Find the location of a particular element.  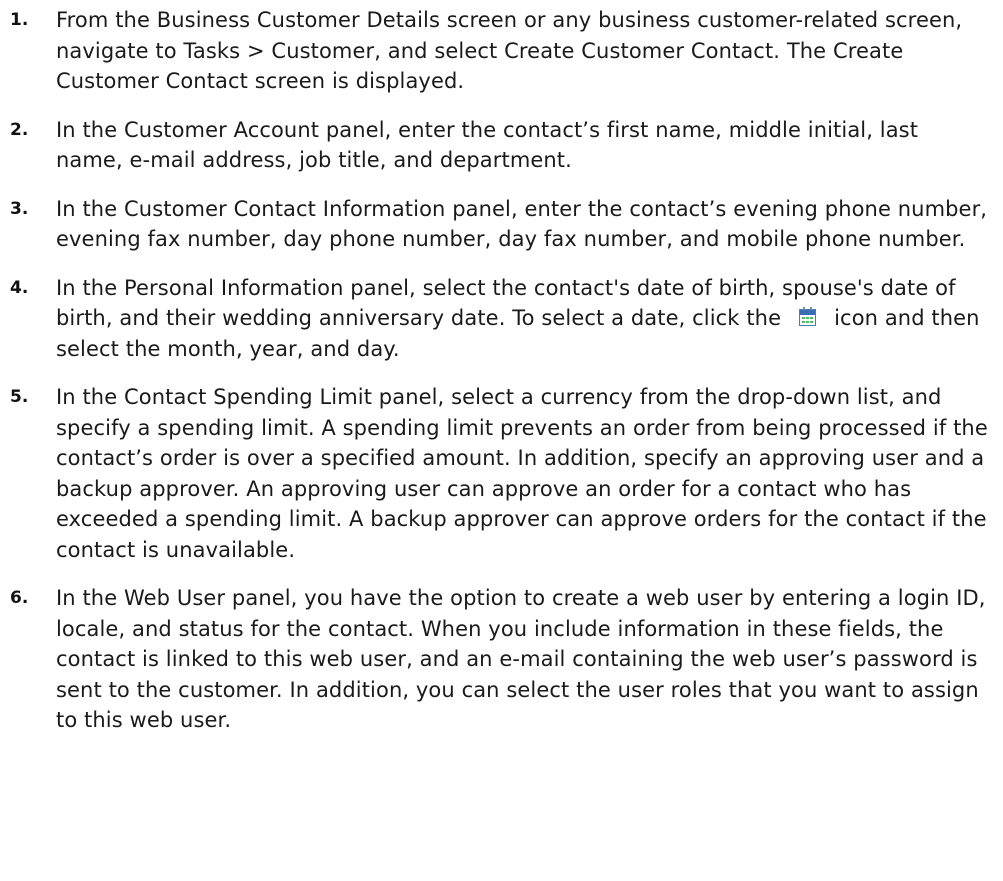

step-number: 1. is located at coordinates (19, 20).